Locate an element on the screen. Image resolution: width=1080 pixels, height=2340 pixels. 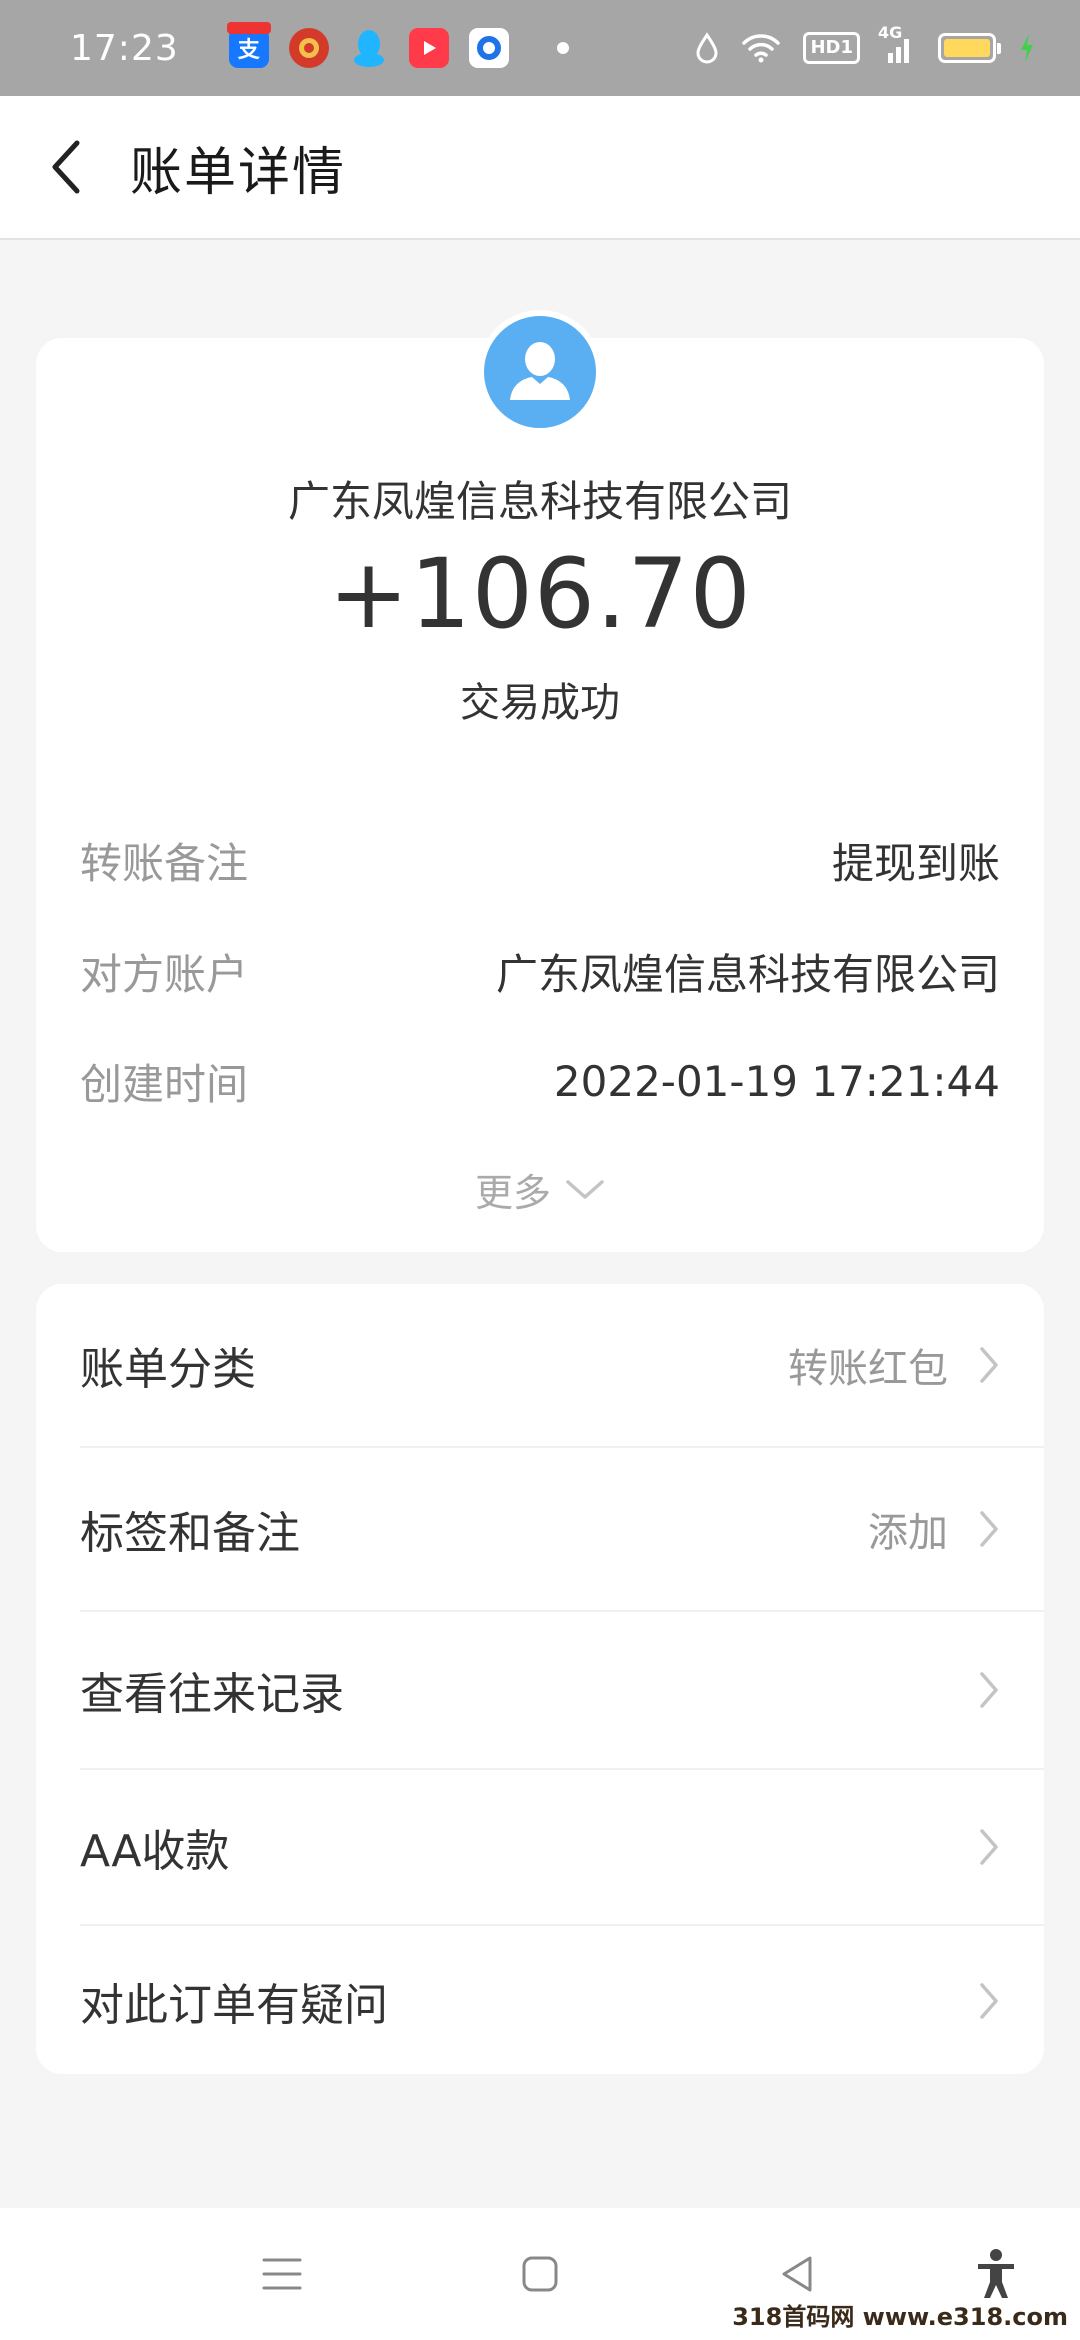
list-item-label: 标签和备注 is located at coordinates (190, 1533).